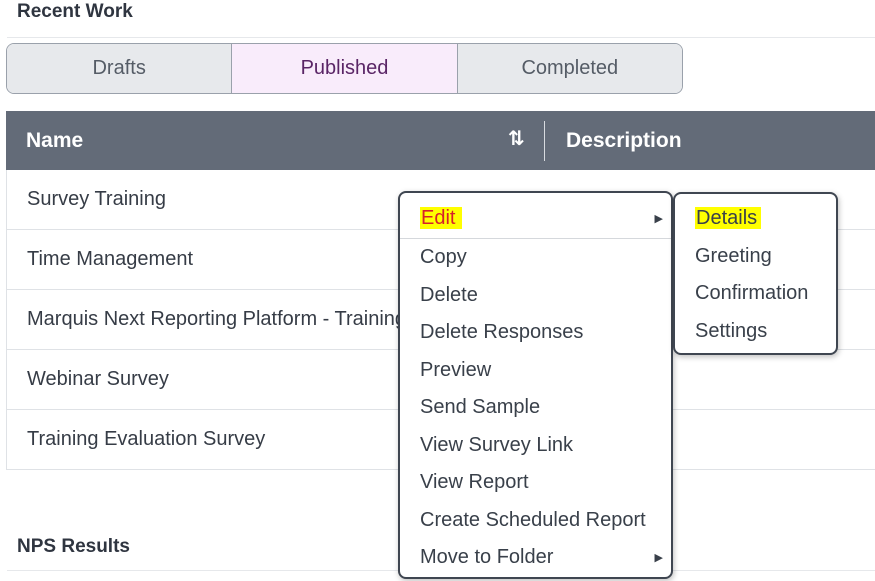  What do you see at coordinates (441, 37) in the screenshot?
I see `divider` at bounding box center [441, 37].